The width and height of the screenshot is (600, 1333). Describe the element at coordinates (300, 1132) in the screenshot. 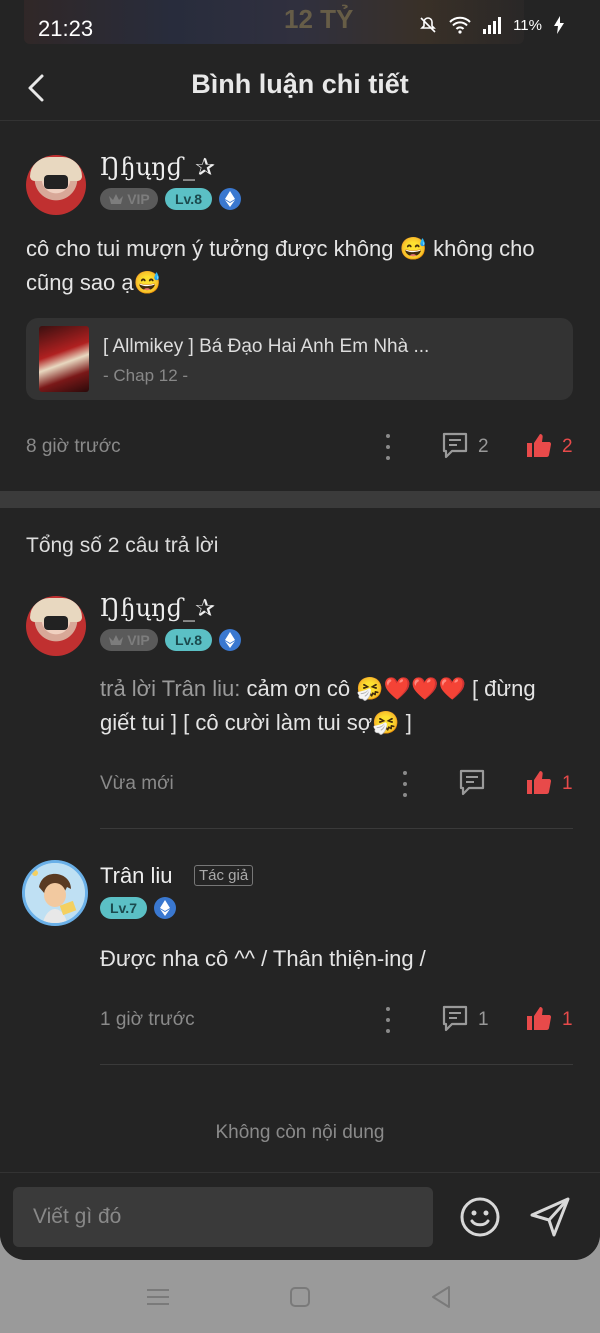

I see `end-of-content-text: Không còn nội dung` at that location.